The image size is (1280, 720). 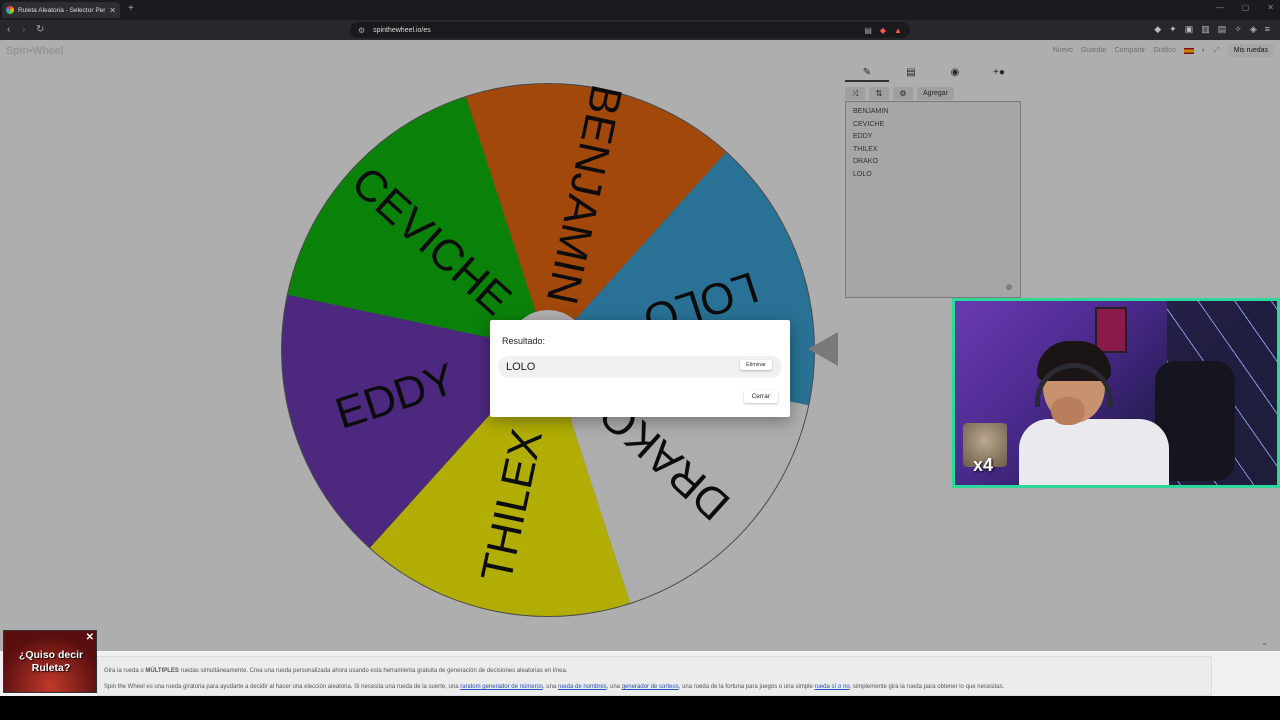 What do you see at coordinates (131, 8) in the screenshot?
I see `new-tab-icon: +` at bounding box center [131, 8].